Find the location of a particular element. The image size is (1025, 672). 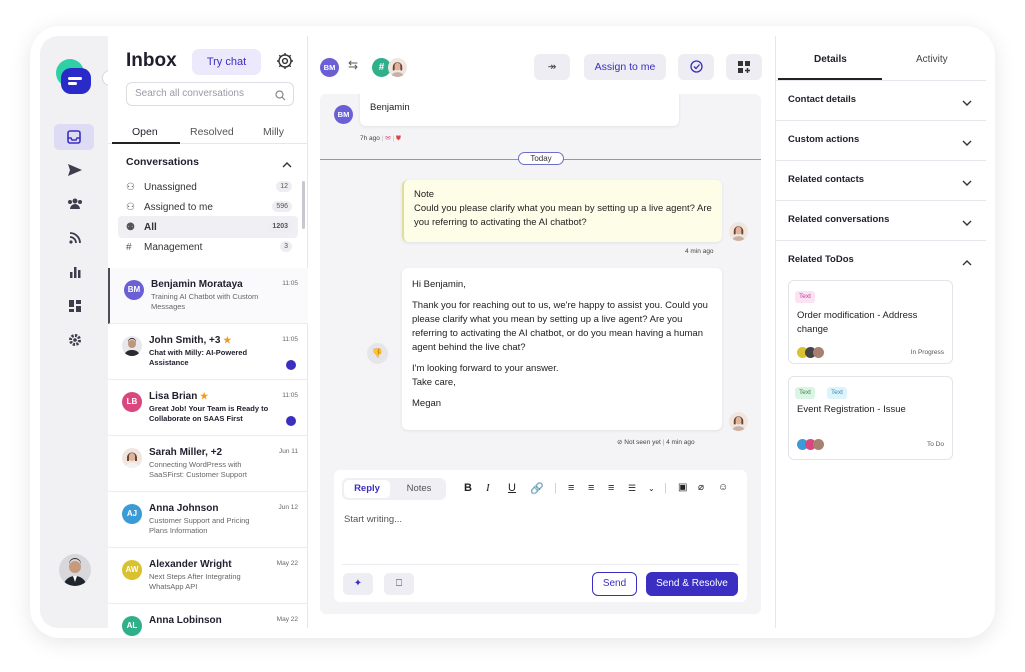

contact-name: John Smith, +3 ★ is located at coordinates (190, 340).